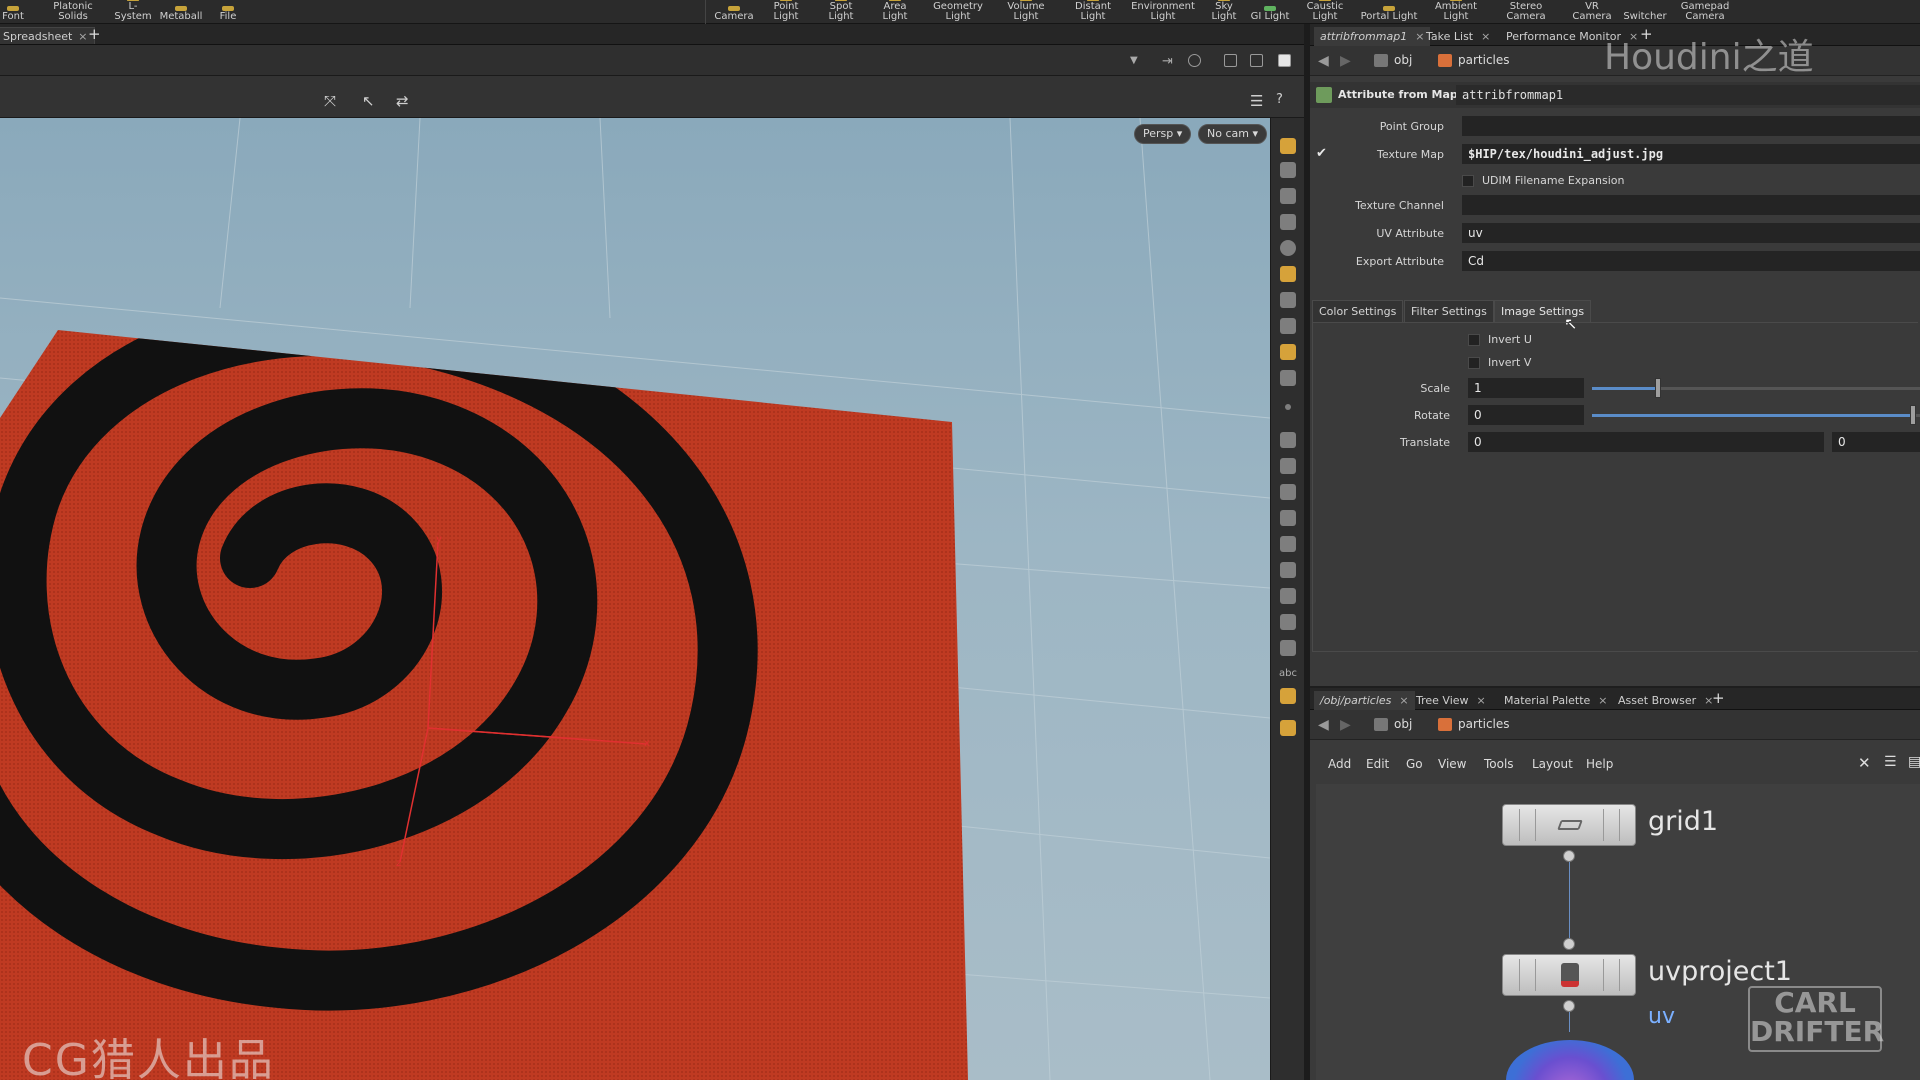 Image resolution: width=1920 pixels, height=1080 pixels. Describe the element at coordinates (1232, 134) in the screenshot. I see `camera-menu-button: No cam ▾` at that location.